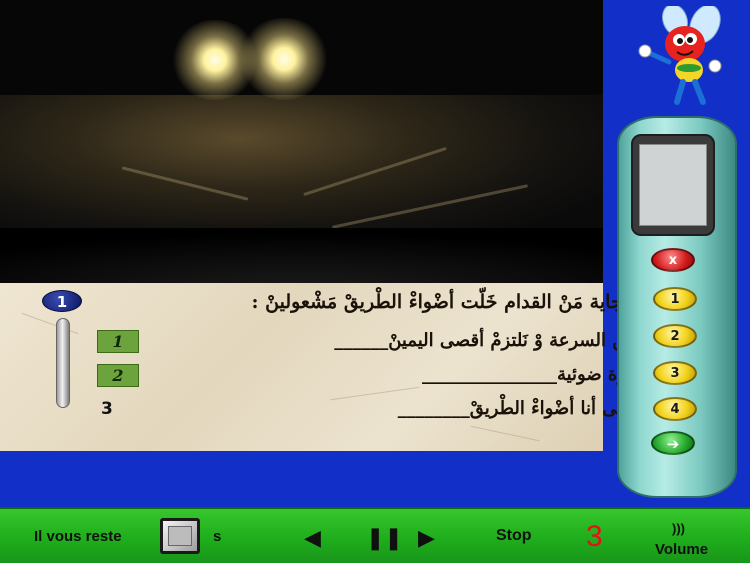 This screenshot has width=750, height=563. What do you see at coordinates (675, 373) in the screenshot?
I see `remote-answer-3-button: 3` at bounding box center [675, 373].